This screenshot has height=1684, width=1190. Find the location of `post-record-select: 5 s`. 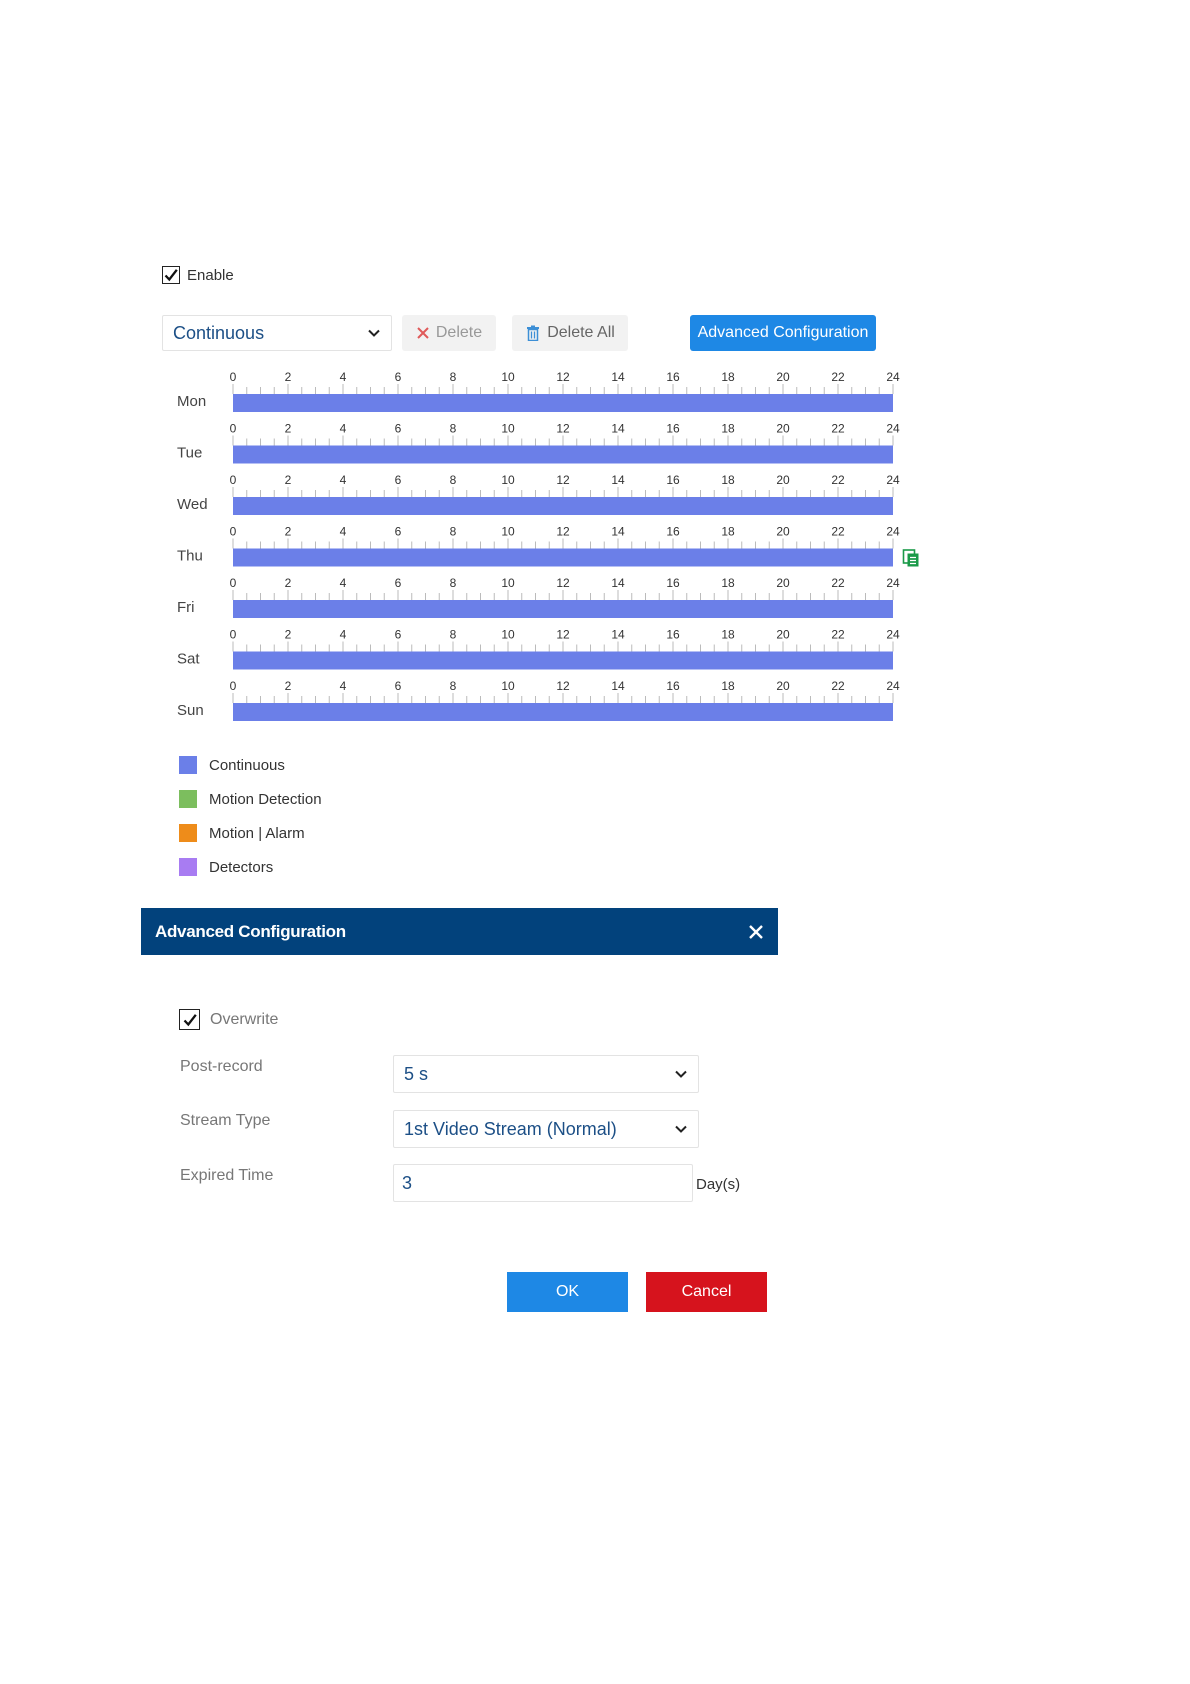

post-record-select: 5 s is located at coordinates (546, 1074).